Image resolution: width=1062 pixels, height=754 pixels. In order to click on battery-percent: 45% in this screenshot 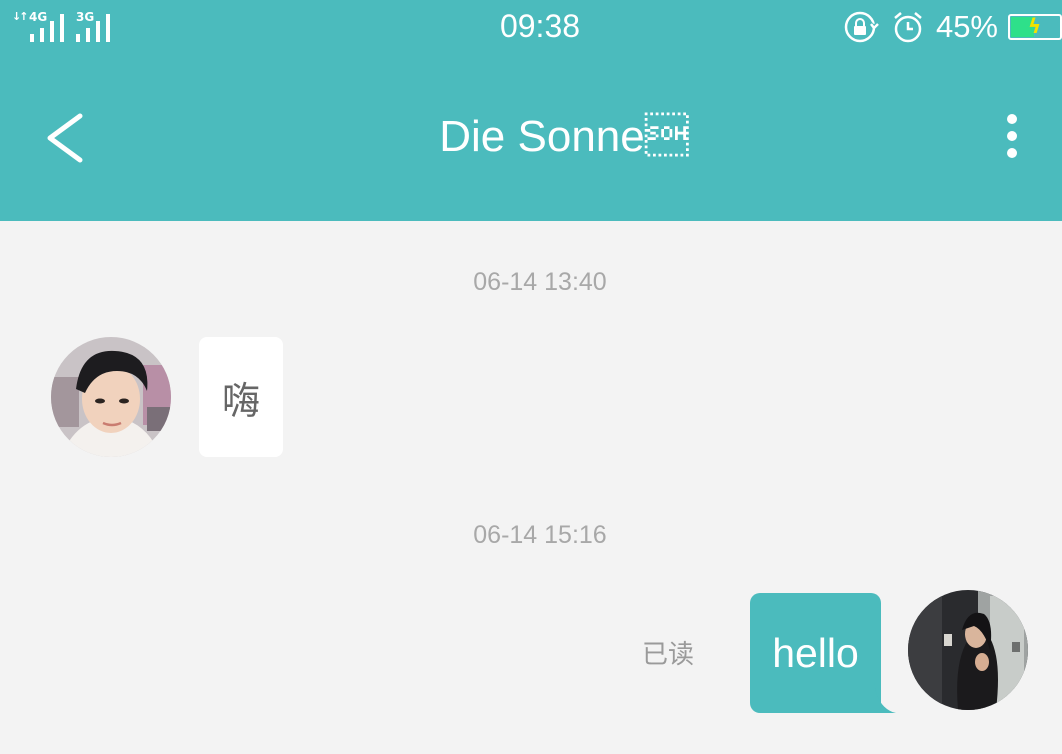, I will do `click(966, 26)`.